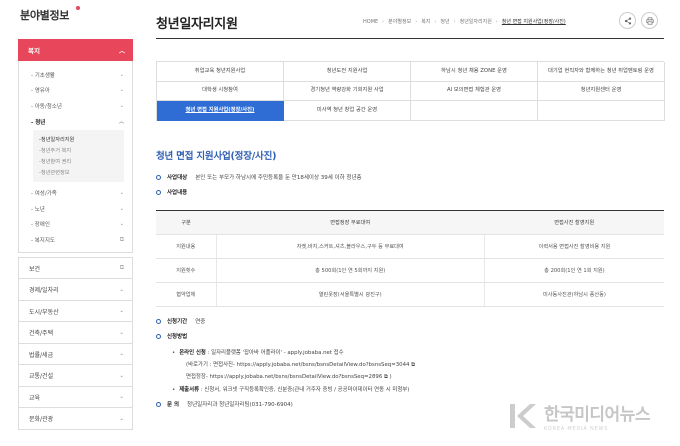 The image size is (680, 446). What do you see at coordinates (573, 270) in the screenshot?
I see `table-cell: 총 200회(1인 연 1회 지원)` at bounding box center [573, 270].